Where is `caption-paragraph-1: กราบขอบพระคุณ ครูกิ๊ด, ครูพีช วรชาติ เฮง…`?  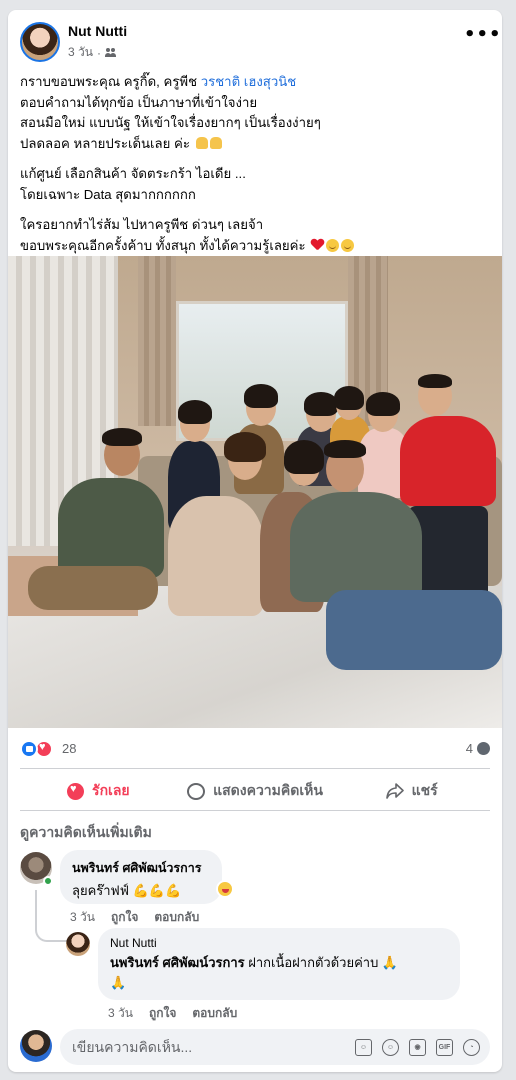 caption-paragraph-1: กราบขอบพระคุณ ครูกิ๊ด, ครูพีช วรชาติ เฮง… is located at coordinates (255, 113).